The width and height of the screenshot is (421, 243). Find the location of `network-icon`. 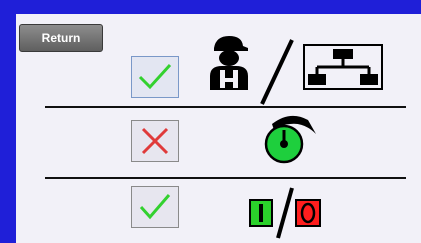

network-icon is located at coordinates (343, 67).